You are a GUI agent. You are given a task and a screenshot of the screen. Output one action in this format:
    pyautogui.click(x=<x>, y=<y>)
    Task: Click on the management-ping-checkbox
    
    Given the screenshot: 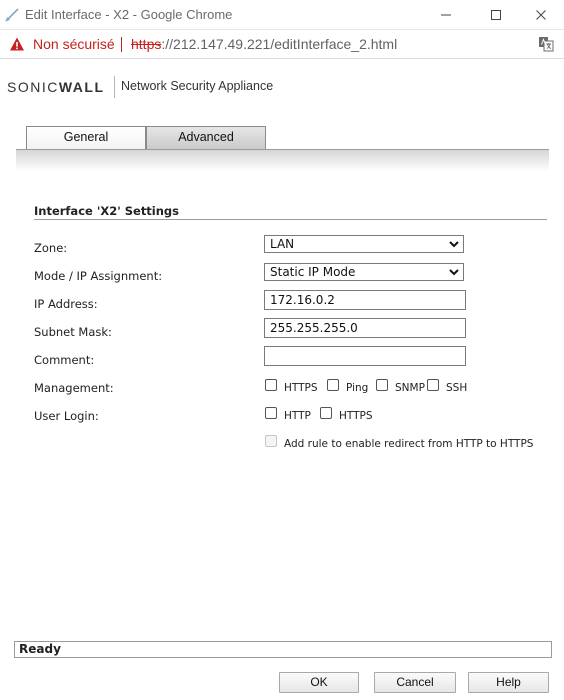 What is the action you would take?
    pyautogui.click(x=333, y=385)
    